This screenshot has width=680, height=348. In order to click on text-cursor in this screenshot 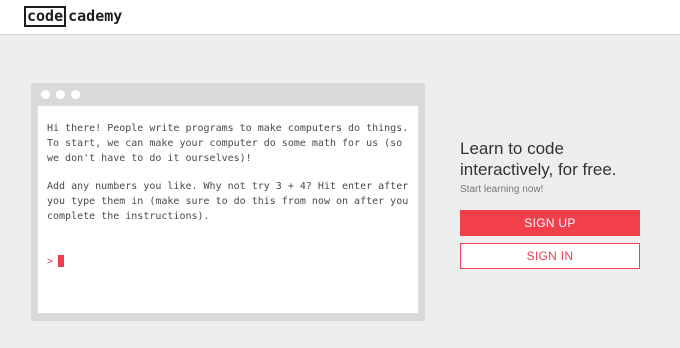, I will do `click(61, 261)`.